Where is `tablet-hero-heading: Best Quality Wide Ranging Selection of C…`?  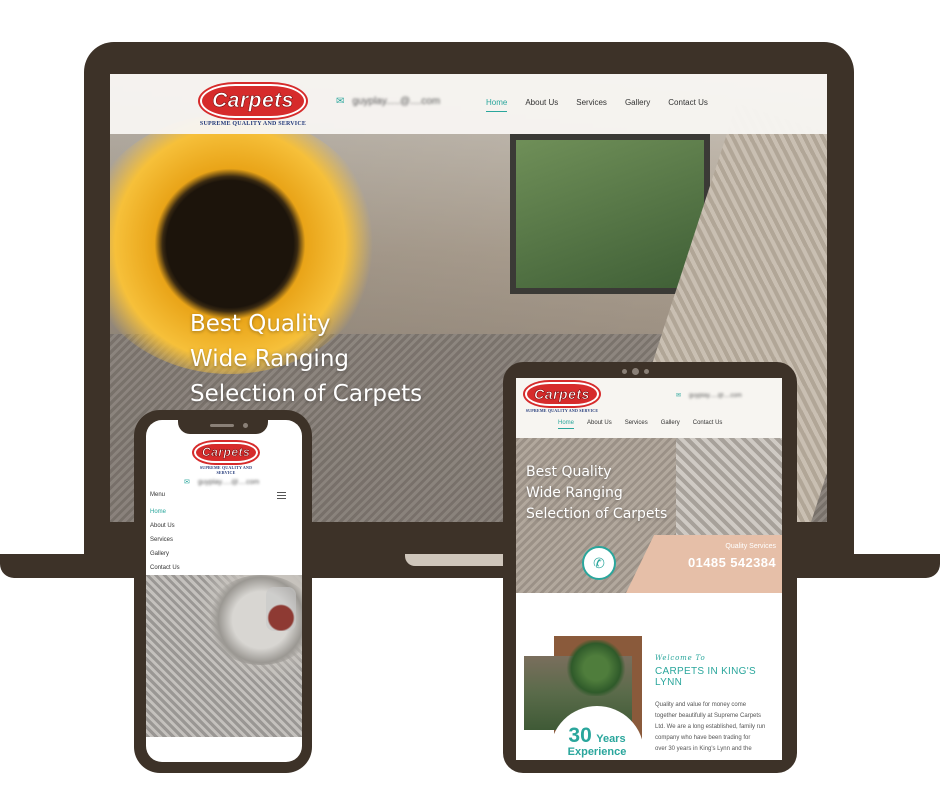 tablet-hero-heading: Best Quality Wide Ranging Selection of C… is located at coordinates (596, 493).